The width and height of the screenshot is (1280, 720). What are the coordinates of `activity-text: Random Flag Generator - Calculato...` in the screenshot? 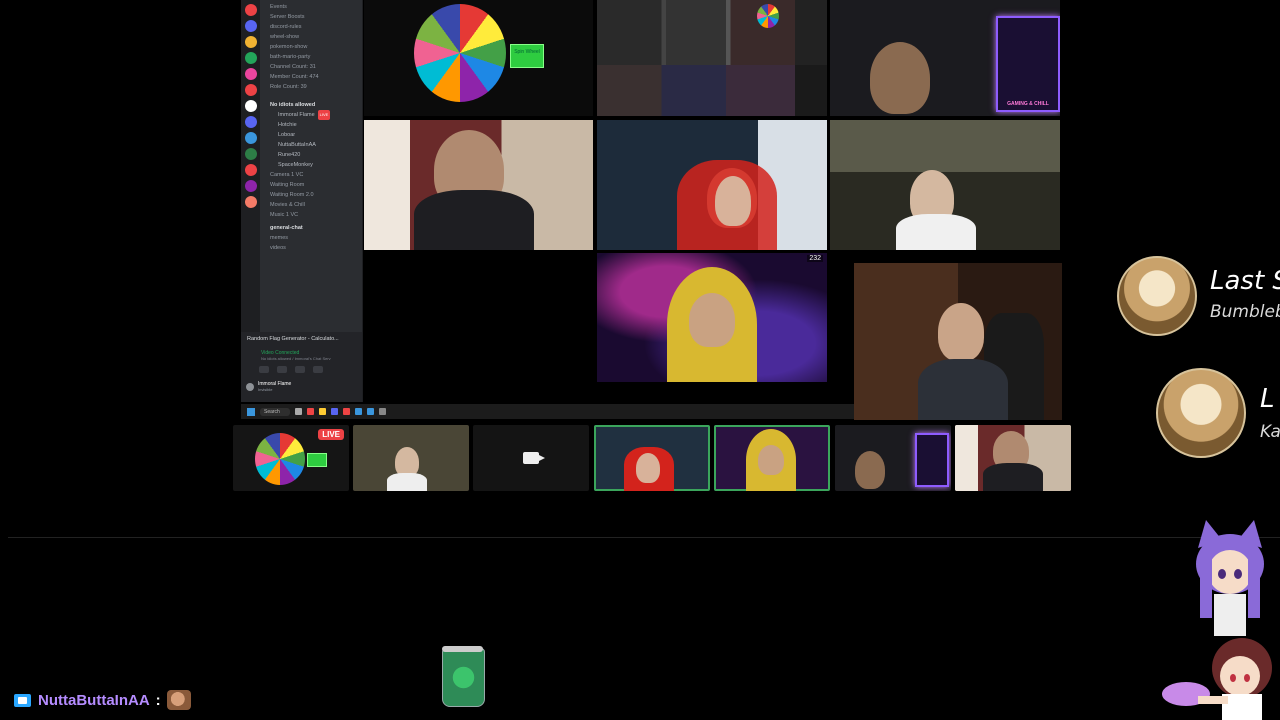 It's located at (301, 337).